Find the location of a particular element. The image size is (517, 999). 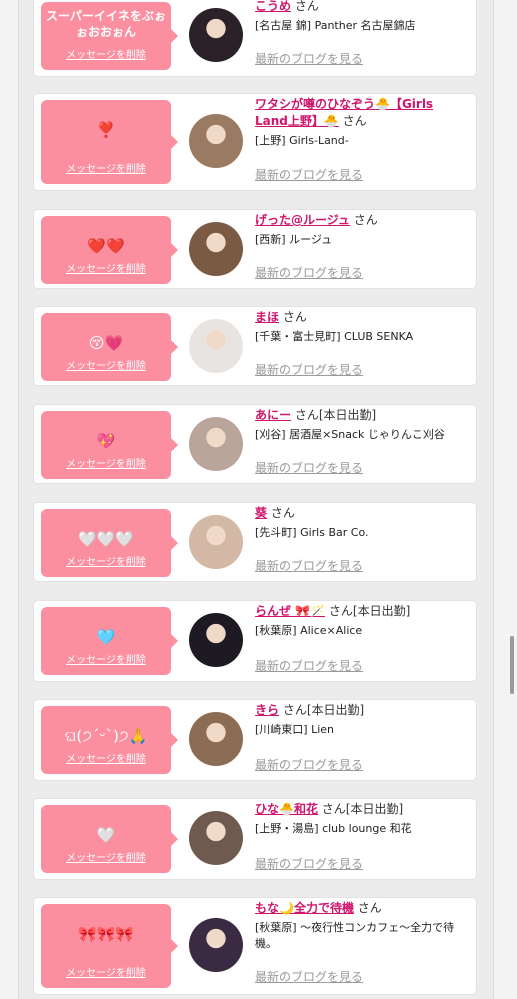

shop-info: [川崎東口] Lien is located at coordinates (295, 729).